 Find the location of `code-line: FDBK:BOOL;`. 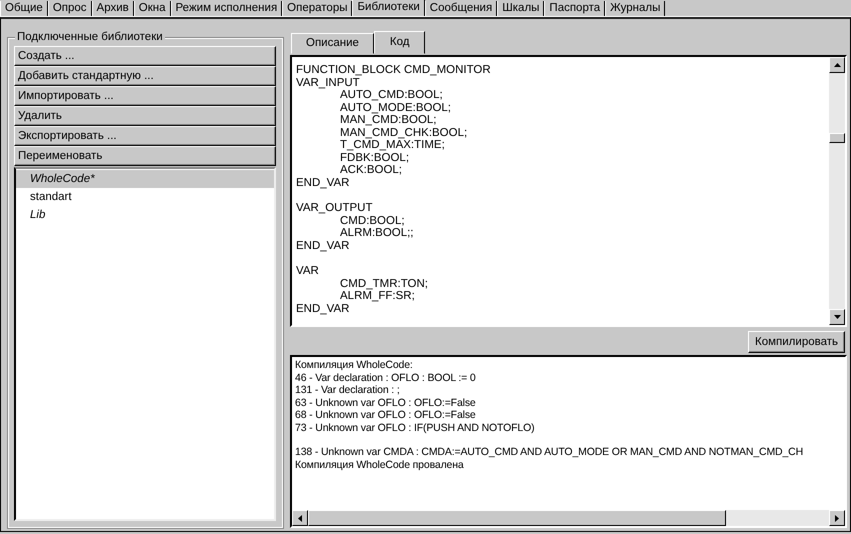

code-line: FDBK:BOOL; is located at coordinates (374, 158).